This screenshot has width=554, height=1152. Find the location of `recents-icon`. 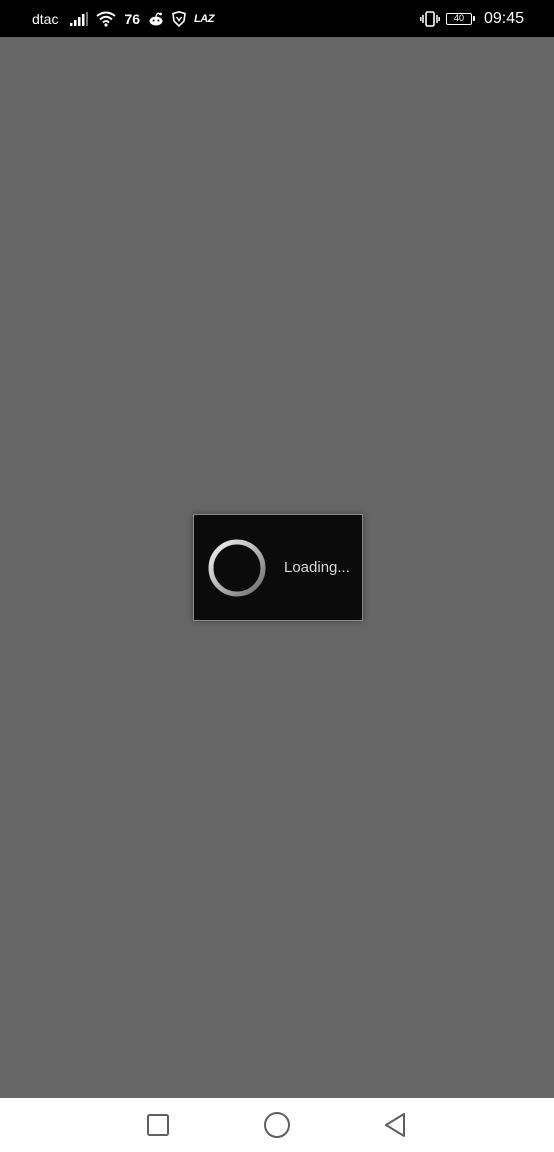

recents-icon is located at coordinates (158, 1125).